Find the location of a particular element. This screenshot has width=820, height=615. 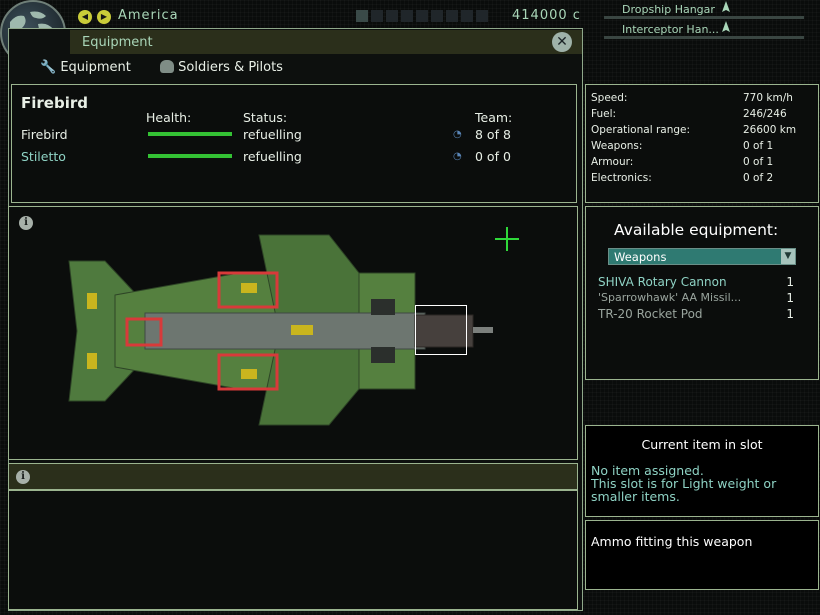

equipment-item: TR-20 Rocket Pod 1 is located at coordinates (696, 314).